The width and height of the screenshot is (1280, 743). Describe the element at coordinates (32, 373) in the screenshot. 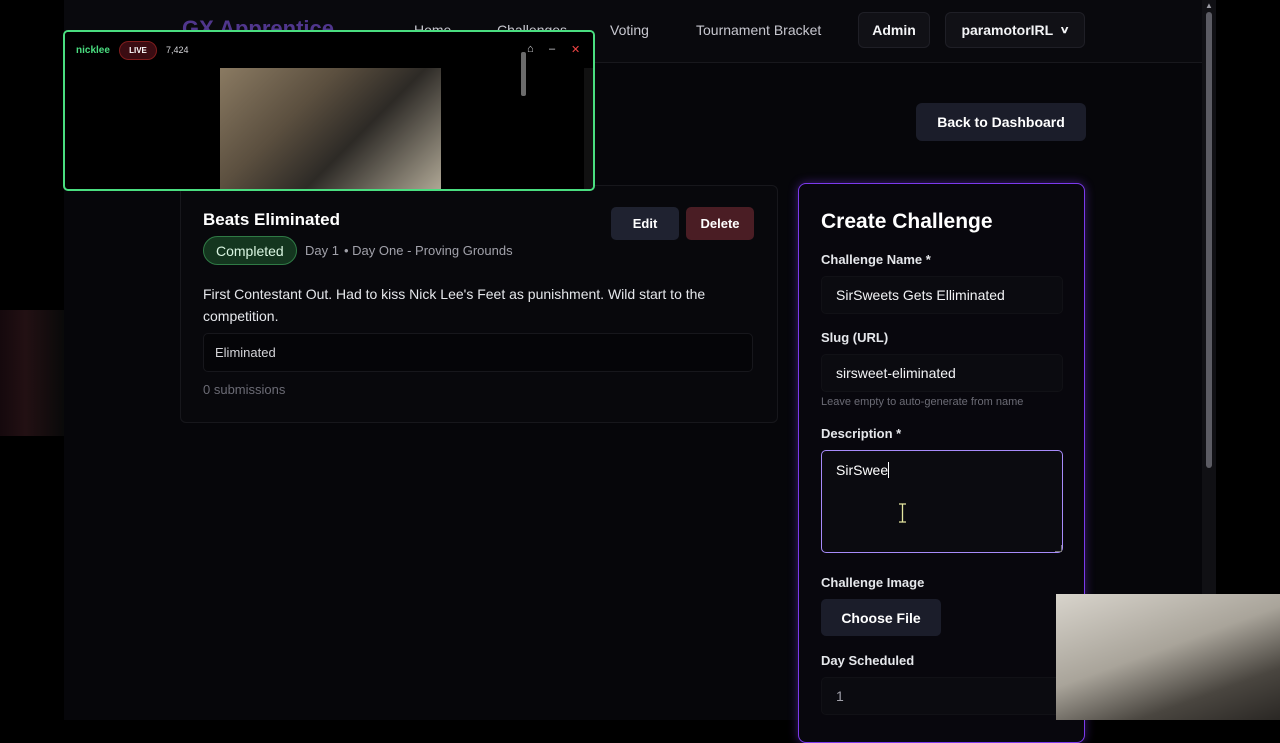

I see `stream-glitch-artifact` at that location.